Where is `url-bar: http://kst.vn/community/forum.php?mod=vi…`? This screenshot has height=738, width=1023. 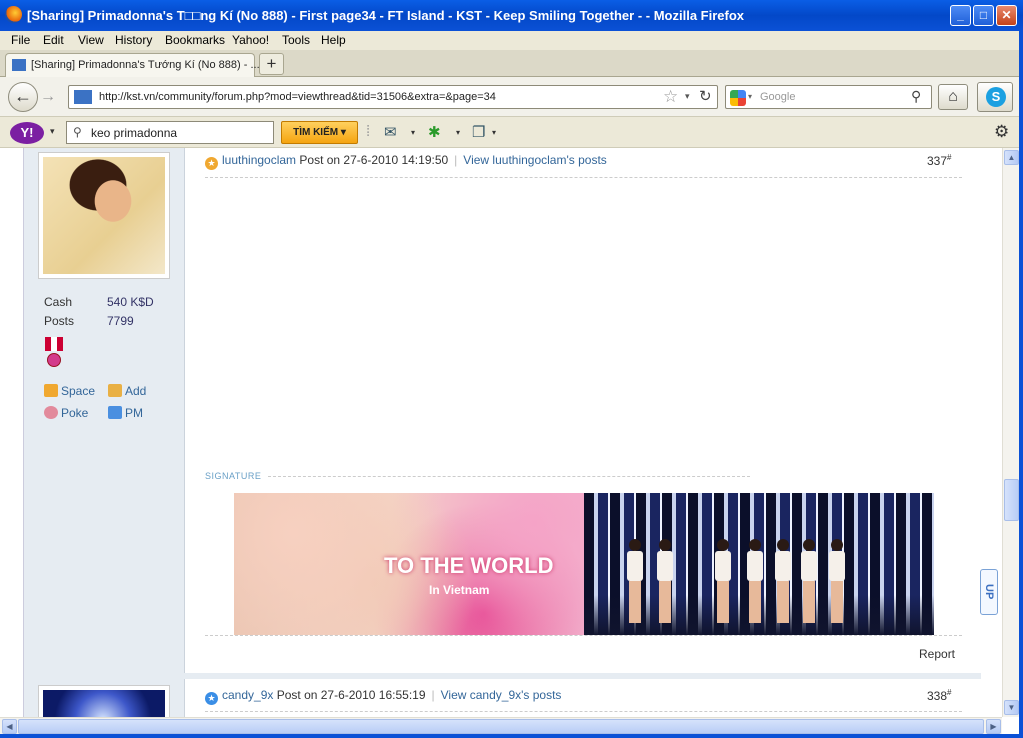 url-bar: http://kst.vn/community/forum.php?mod=vi… is located at coordinates (393, 97).